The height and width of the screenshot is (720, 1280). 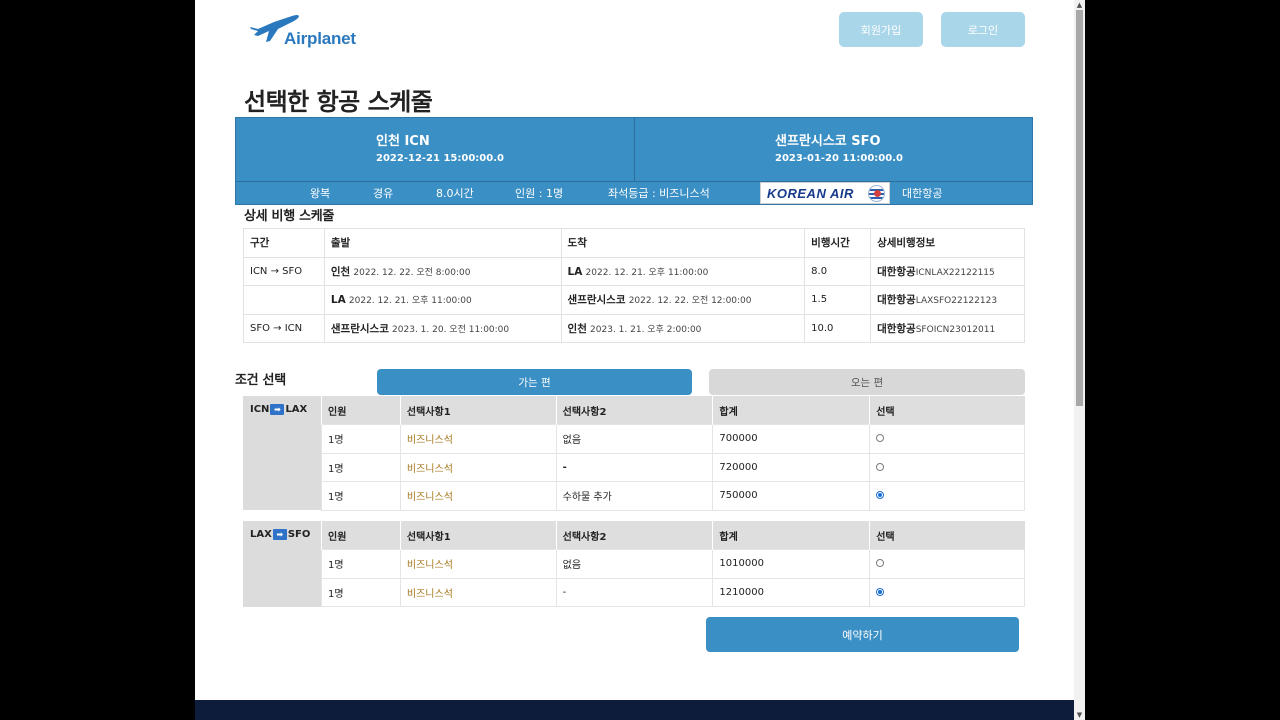 I want to click on departure-time: 2022. 12. 22. 오전 8:00:00, so click(x=412, y=272).